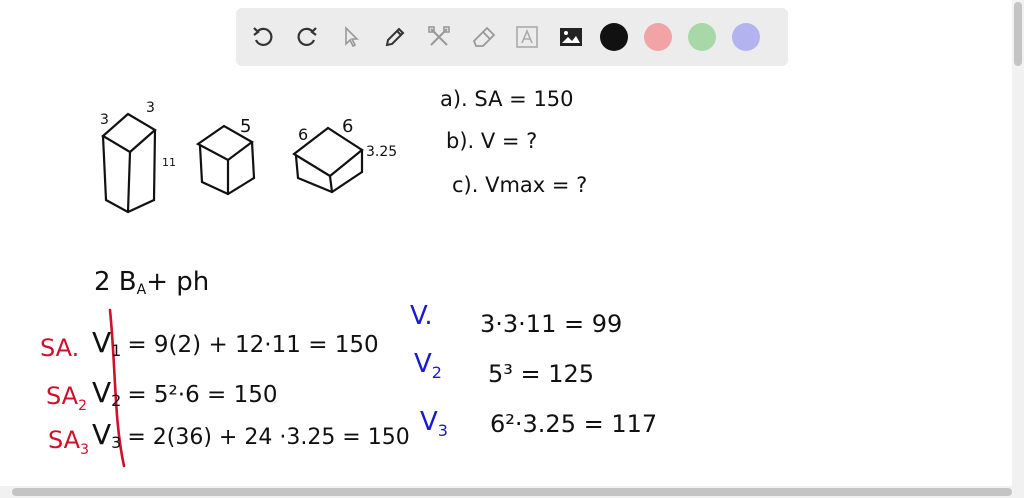 This screenshot has width=1024, height=498. What do you see at coordinates (351, 37) in the screenshot?
I see `pointer-icon` at bounding box center [351, 37].